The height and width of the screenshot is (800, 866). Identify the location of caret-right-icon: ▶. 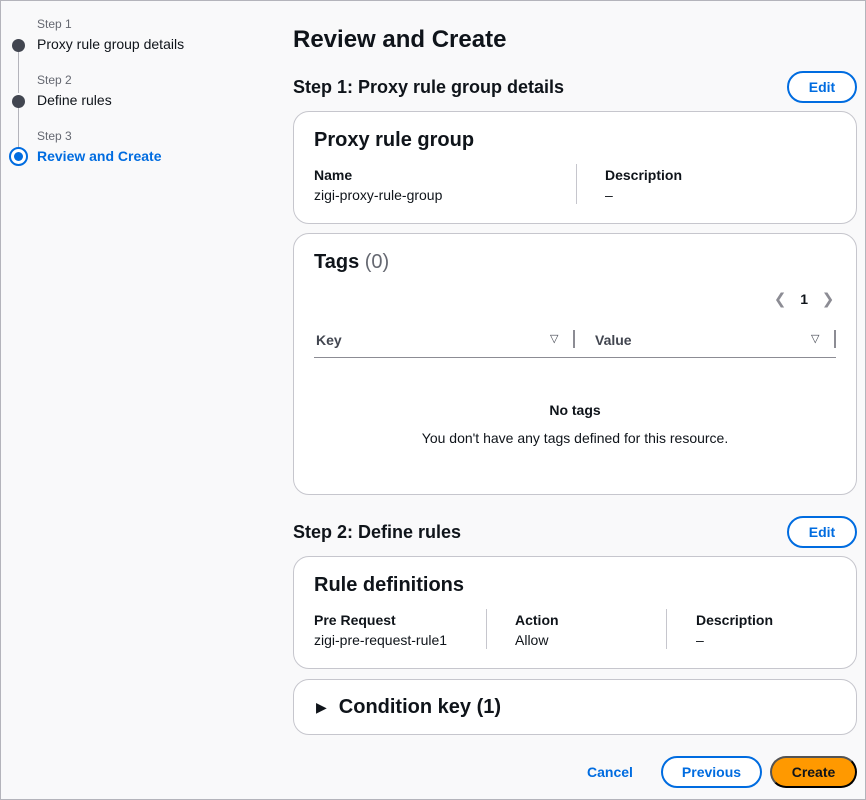
(321, 707).